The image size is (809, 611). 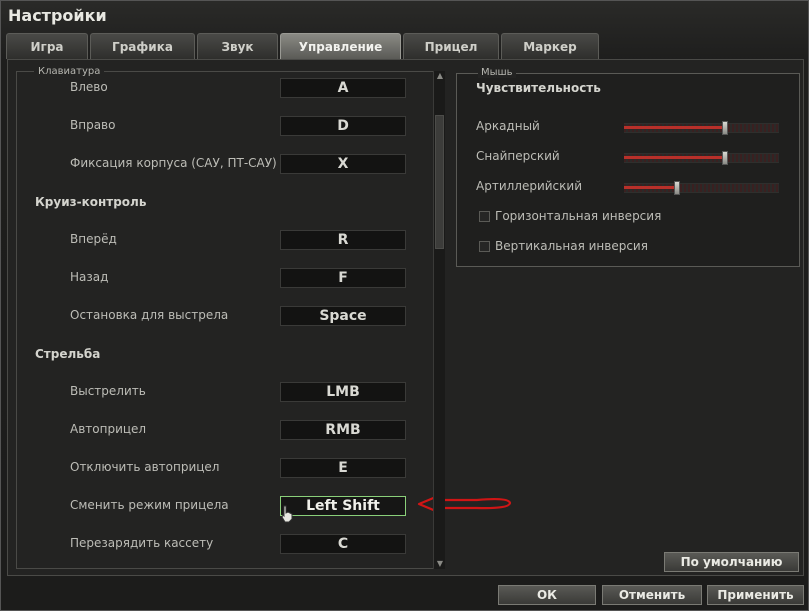 What do you see at coordinates (237, 46) in the screenshot?
I see `tab-sound: Звук` at bounding box center [237, 46].